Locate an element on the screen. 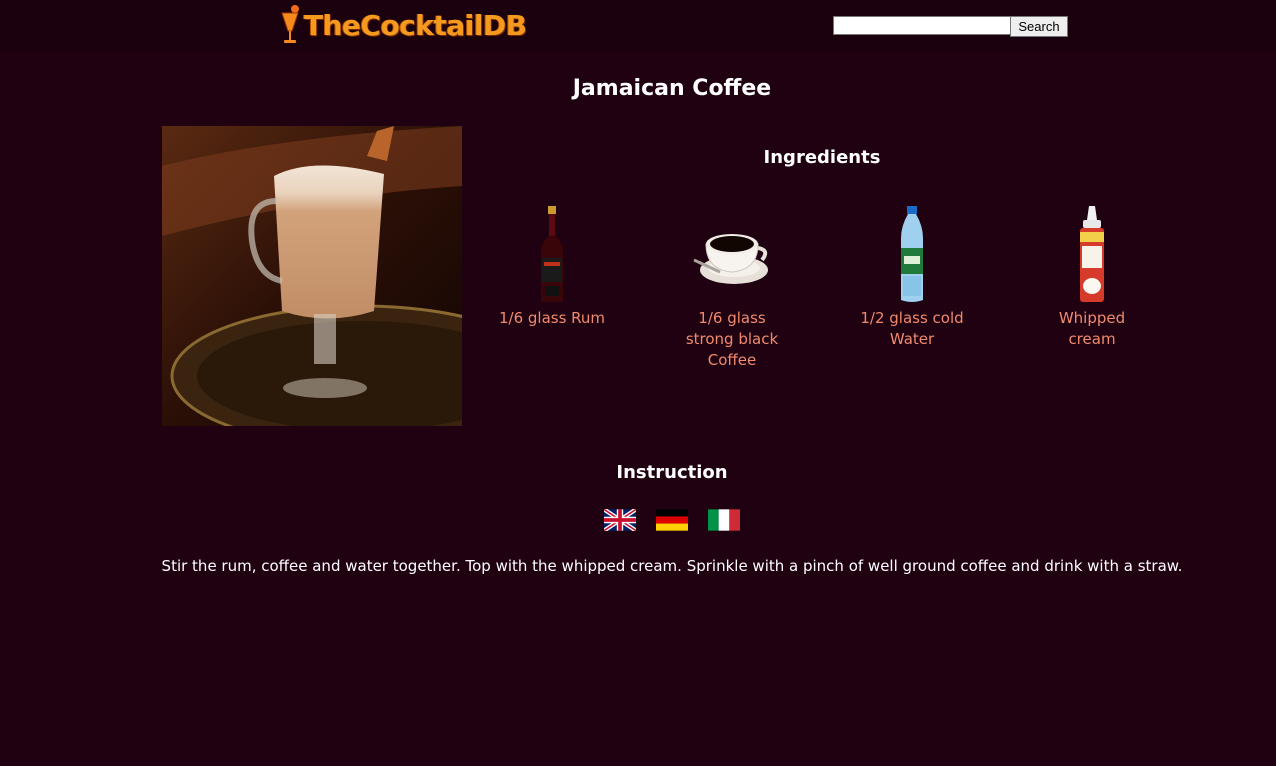 The image size is (1276, 766). search-button: Search is located at coordinates (1039, 26).